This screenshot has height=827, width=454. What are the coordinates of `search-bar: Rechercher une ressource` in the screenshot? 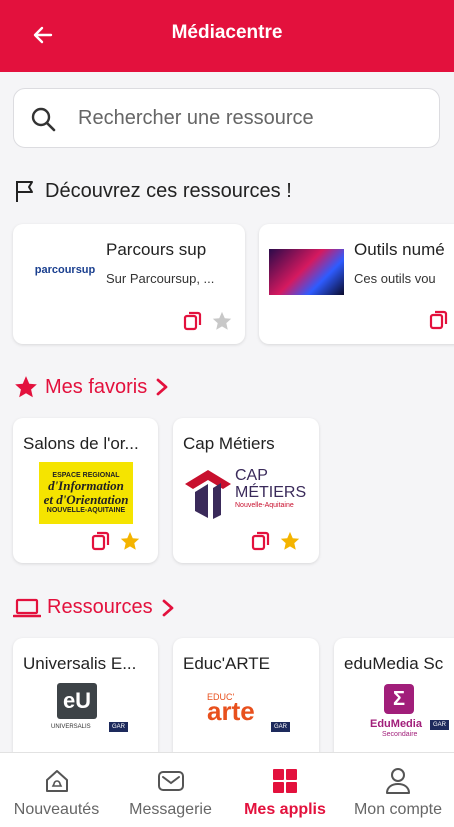 It's located at (226, 118).